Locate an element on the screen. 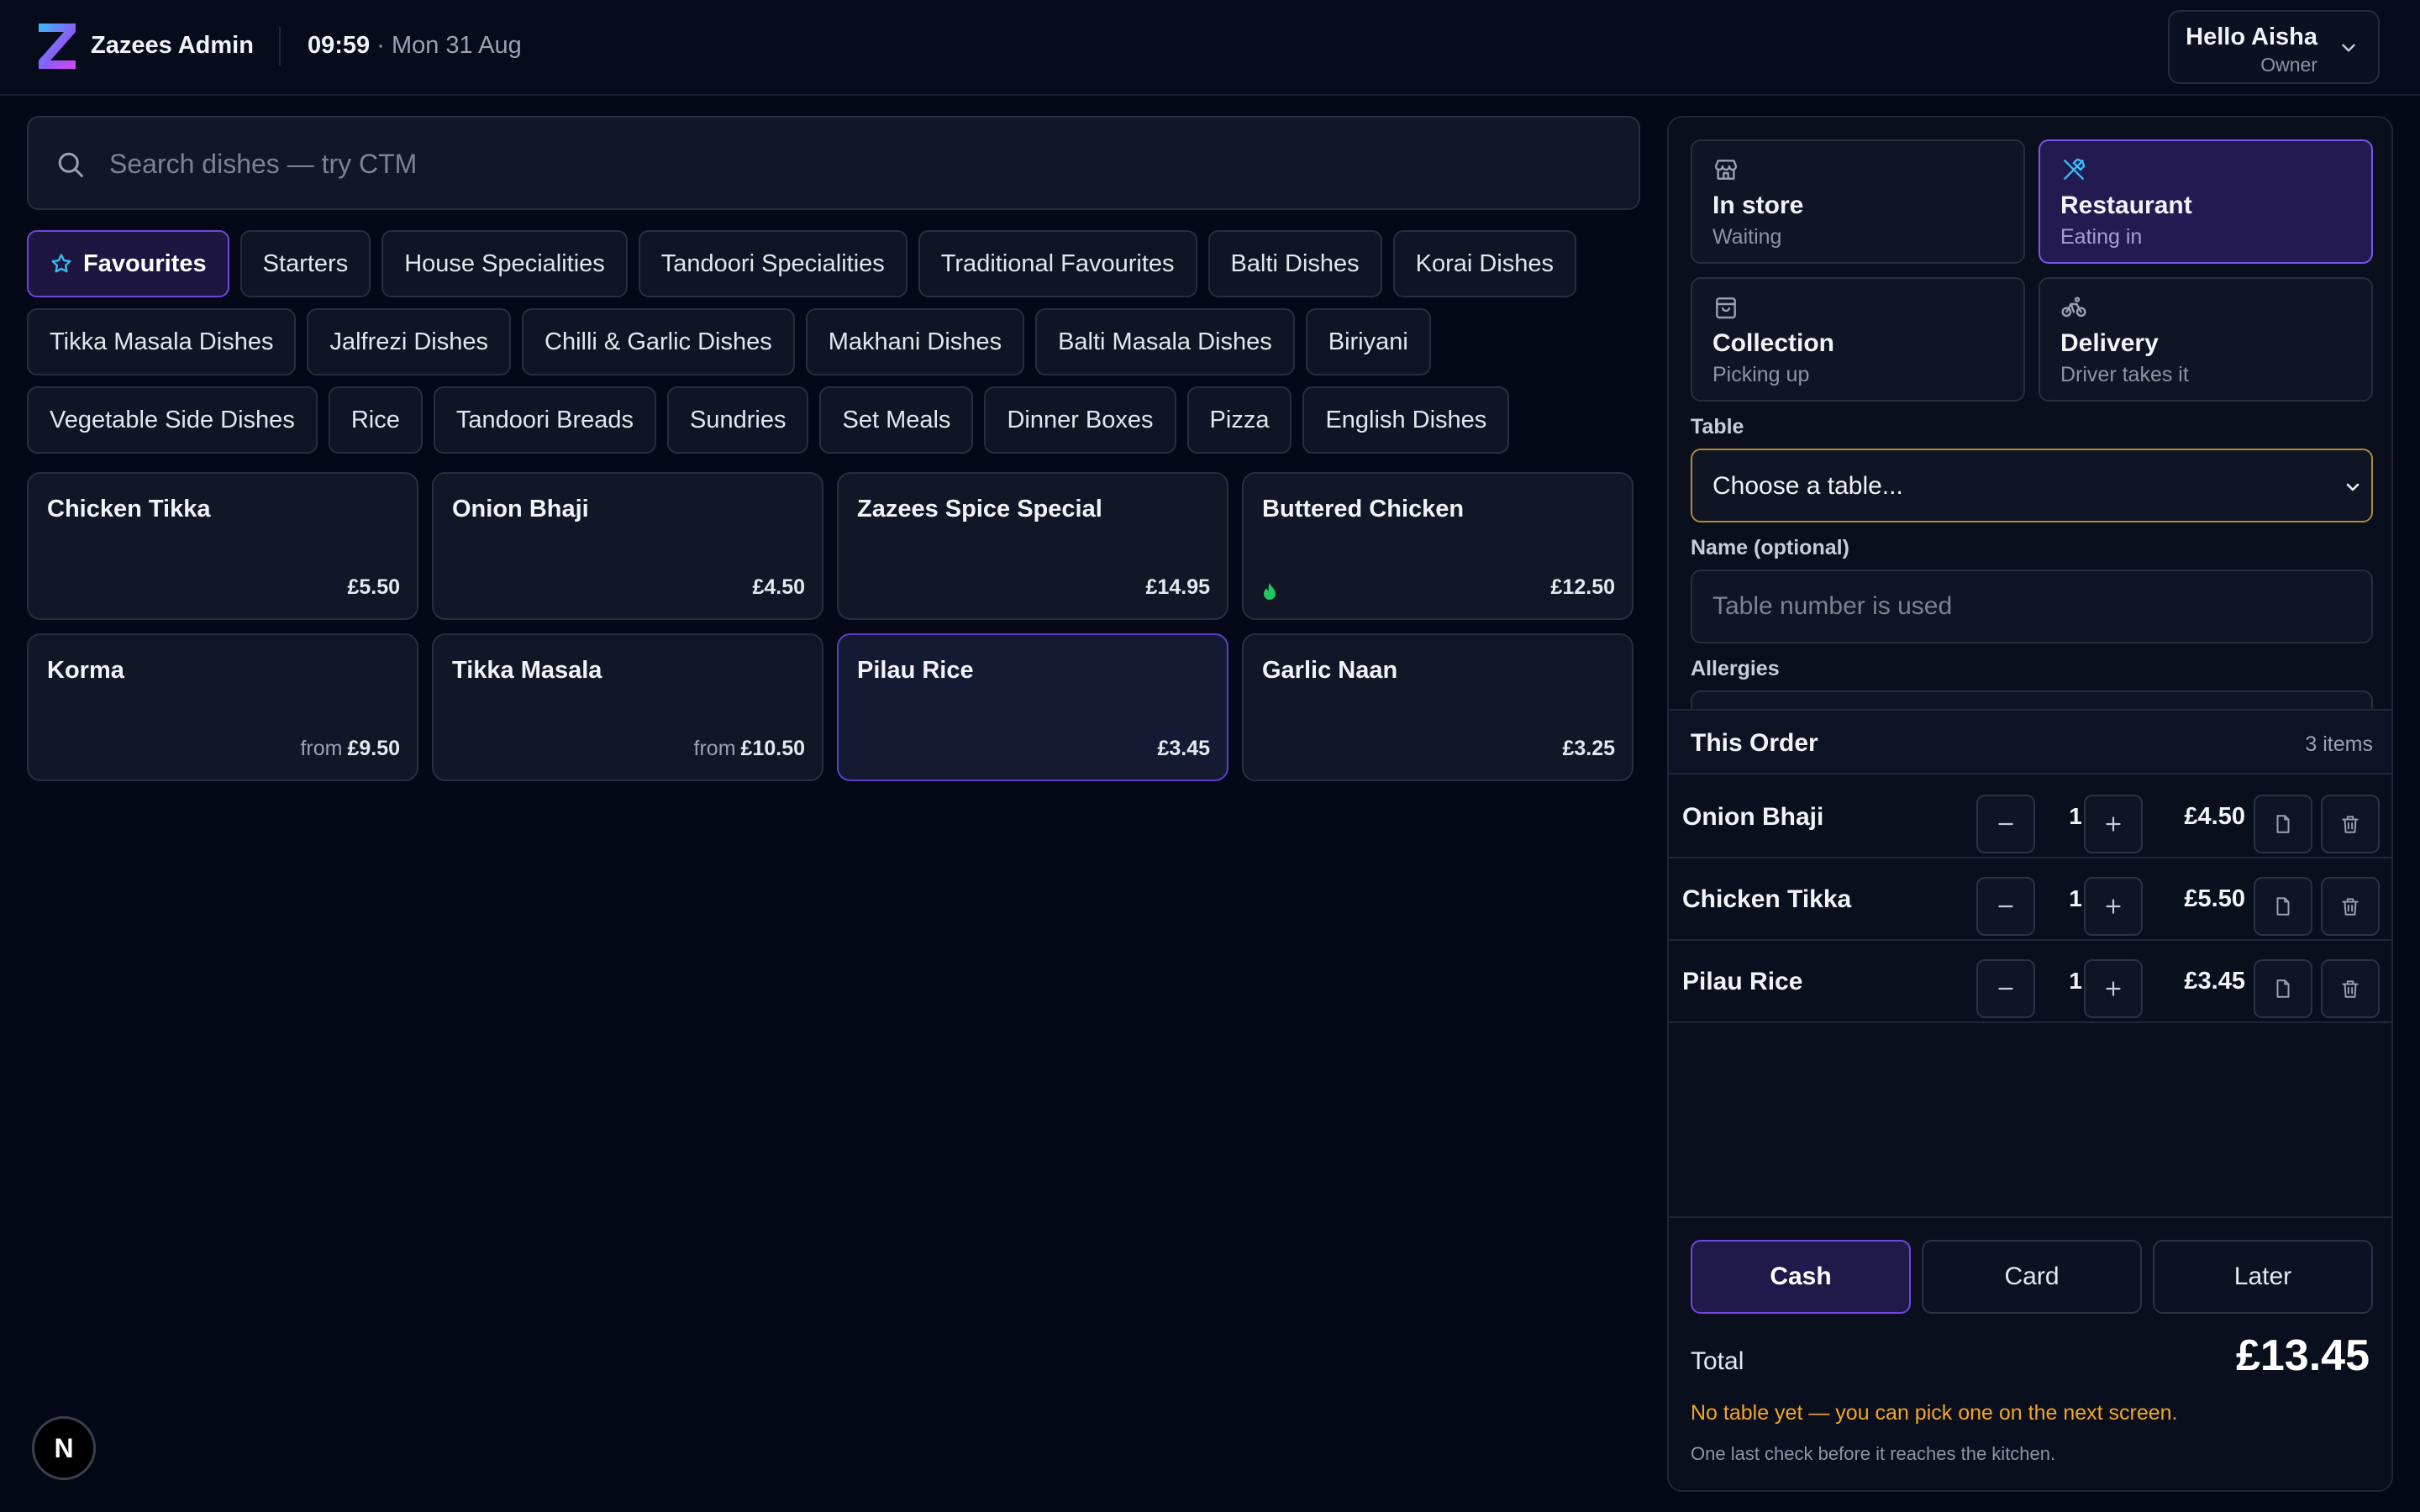 The image size is (2420, 1512). cutlery-icon is located at coordinates (2075, 169).